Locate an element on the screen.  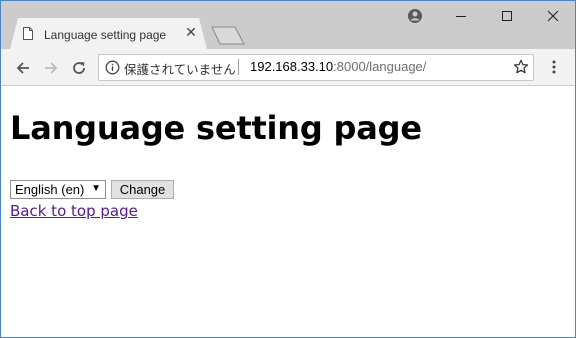
bookmark-star-icon is located at coordinates (521, 67).